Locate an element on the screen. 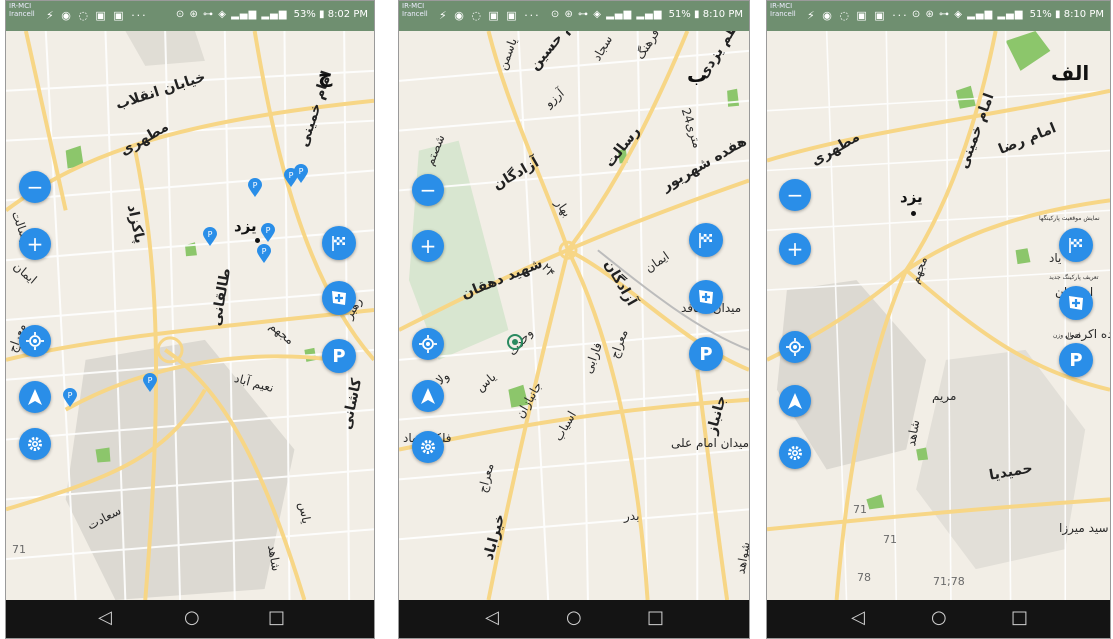 The image size is (1113, 639). status-right: ⊙ ⊛ ⊶ ◈ ▂▄▆ ▂▄▆ 53% ▮ 8:02 PM is located at coordinates (272, 14).